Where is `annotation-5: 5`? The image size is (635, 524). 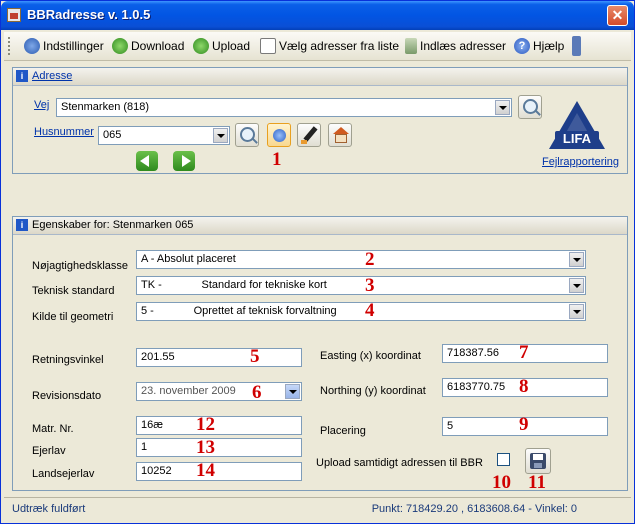 annotation-5: 5 is located at coordinates (255, 356).